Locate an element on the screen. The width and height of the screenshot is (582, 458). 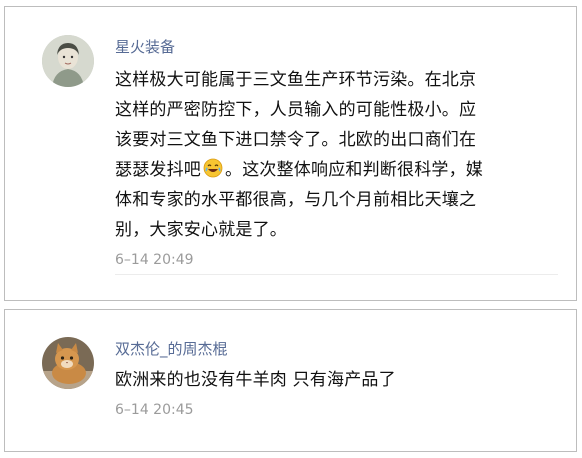
timestamp: 6–14 20:45 is located at coordinates (154, 410).